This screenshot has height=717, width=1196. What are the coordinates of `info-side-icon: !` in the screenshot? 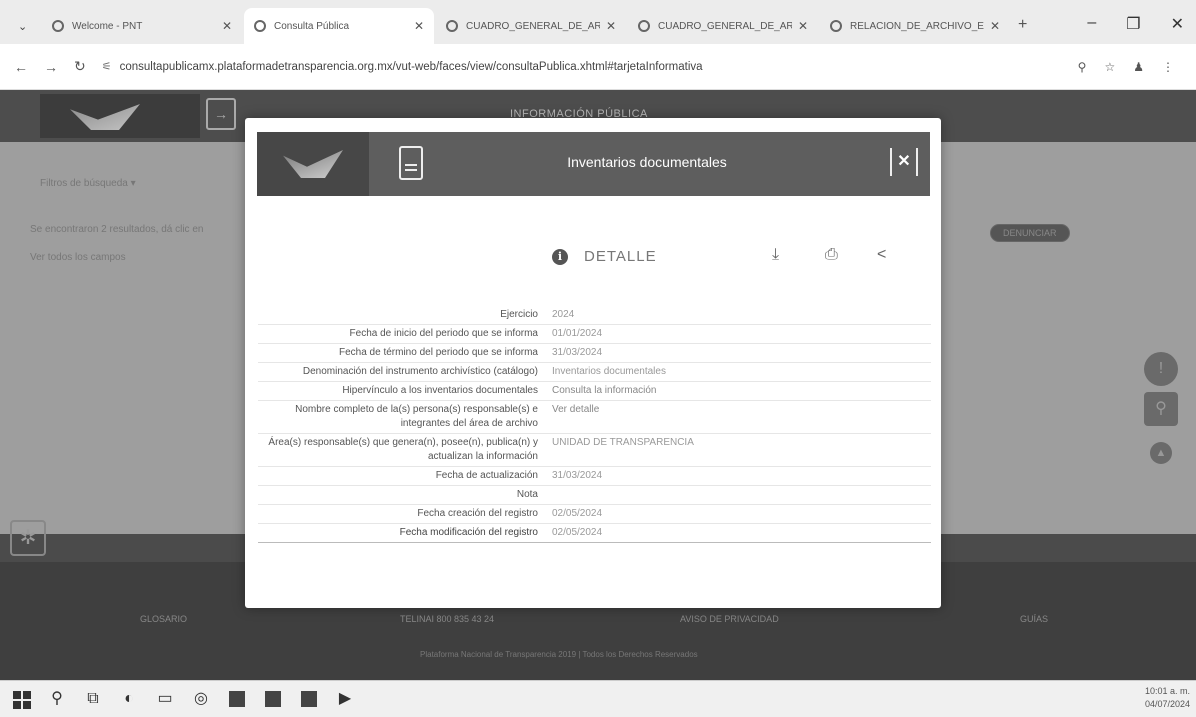 It's located at (1161, 369).